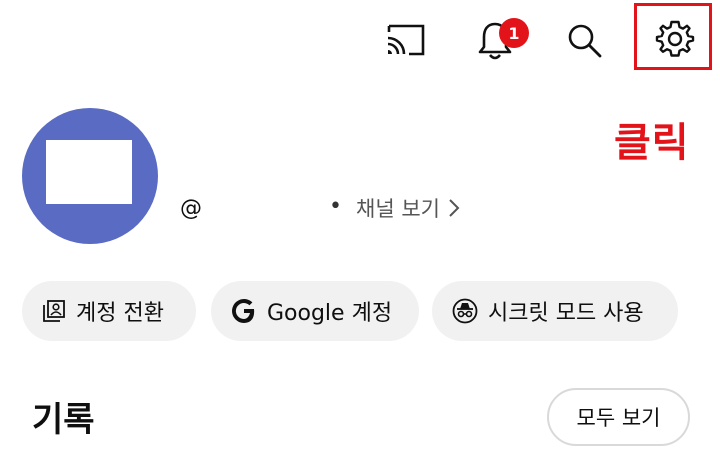 This screenshot has height=450, width=720. Describe the element at coordinates (330, 313) in the screenshot. I see `google-account-label: Google 계정` at that location.